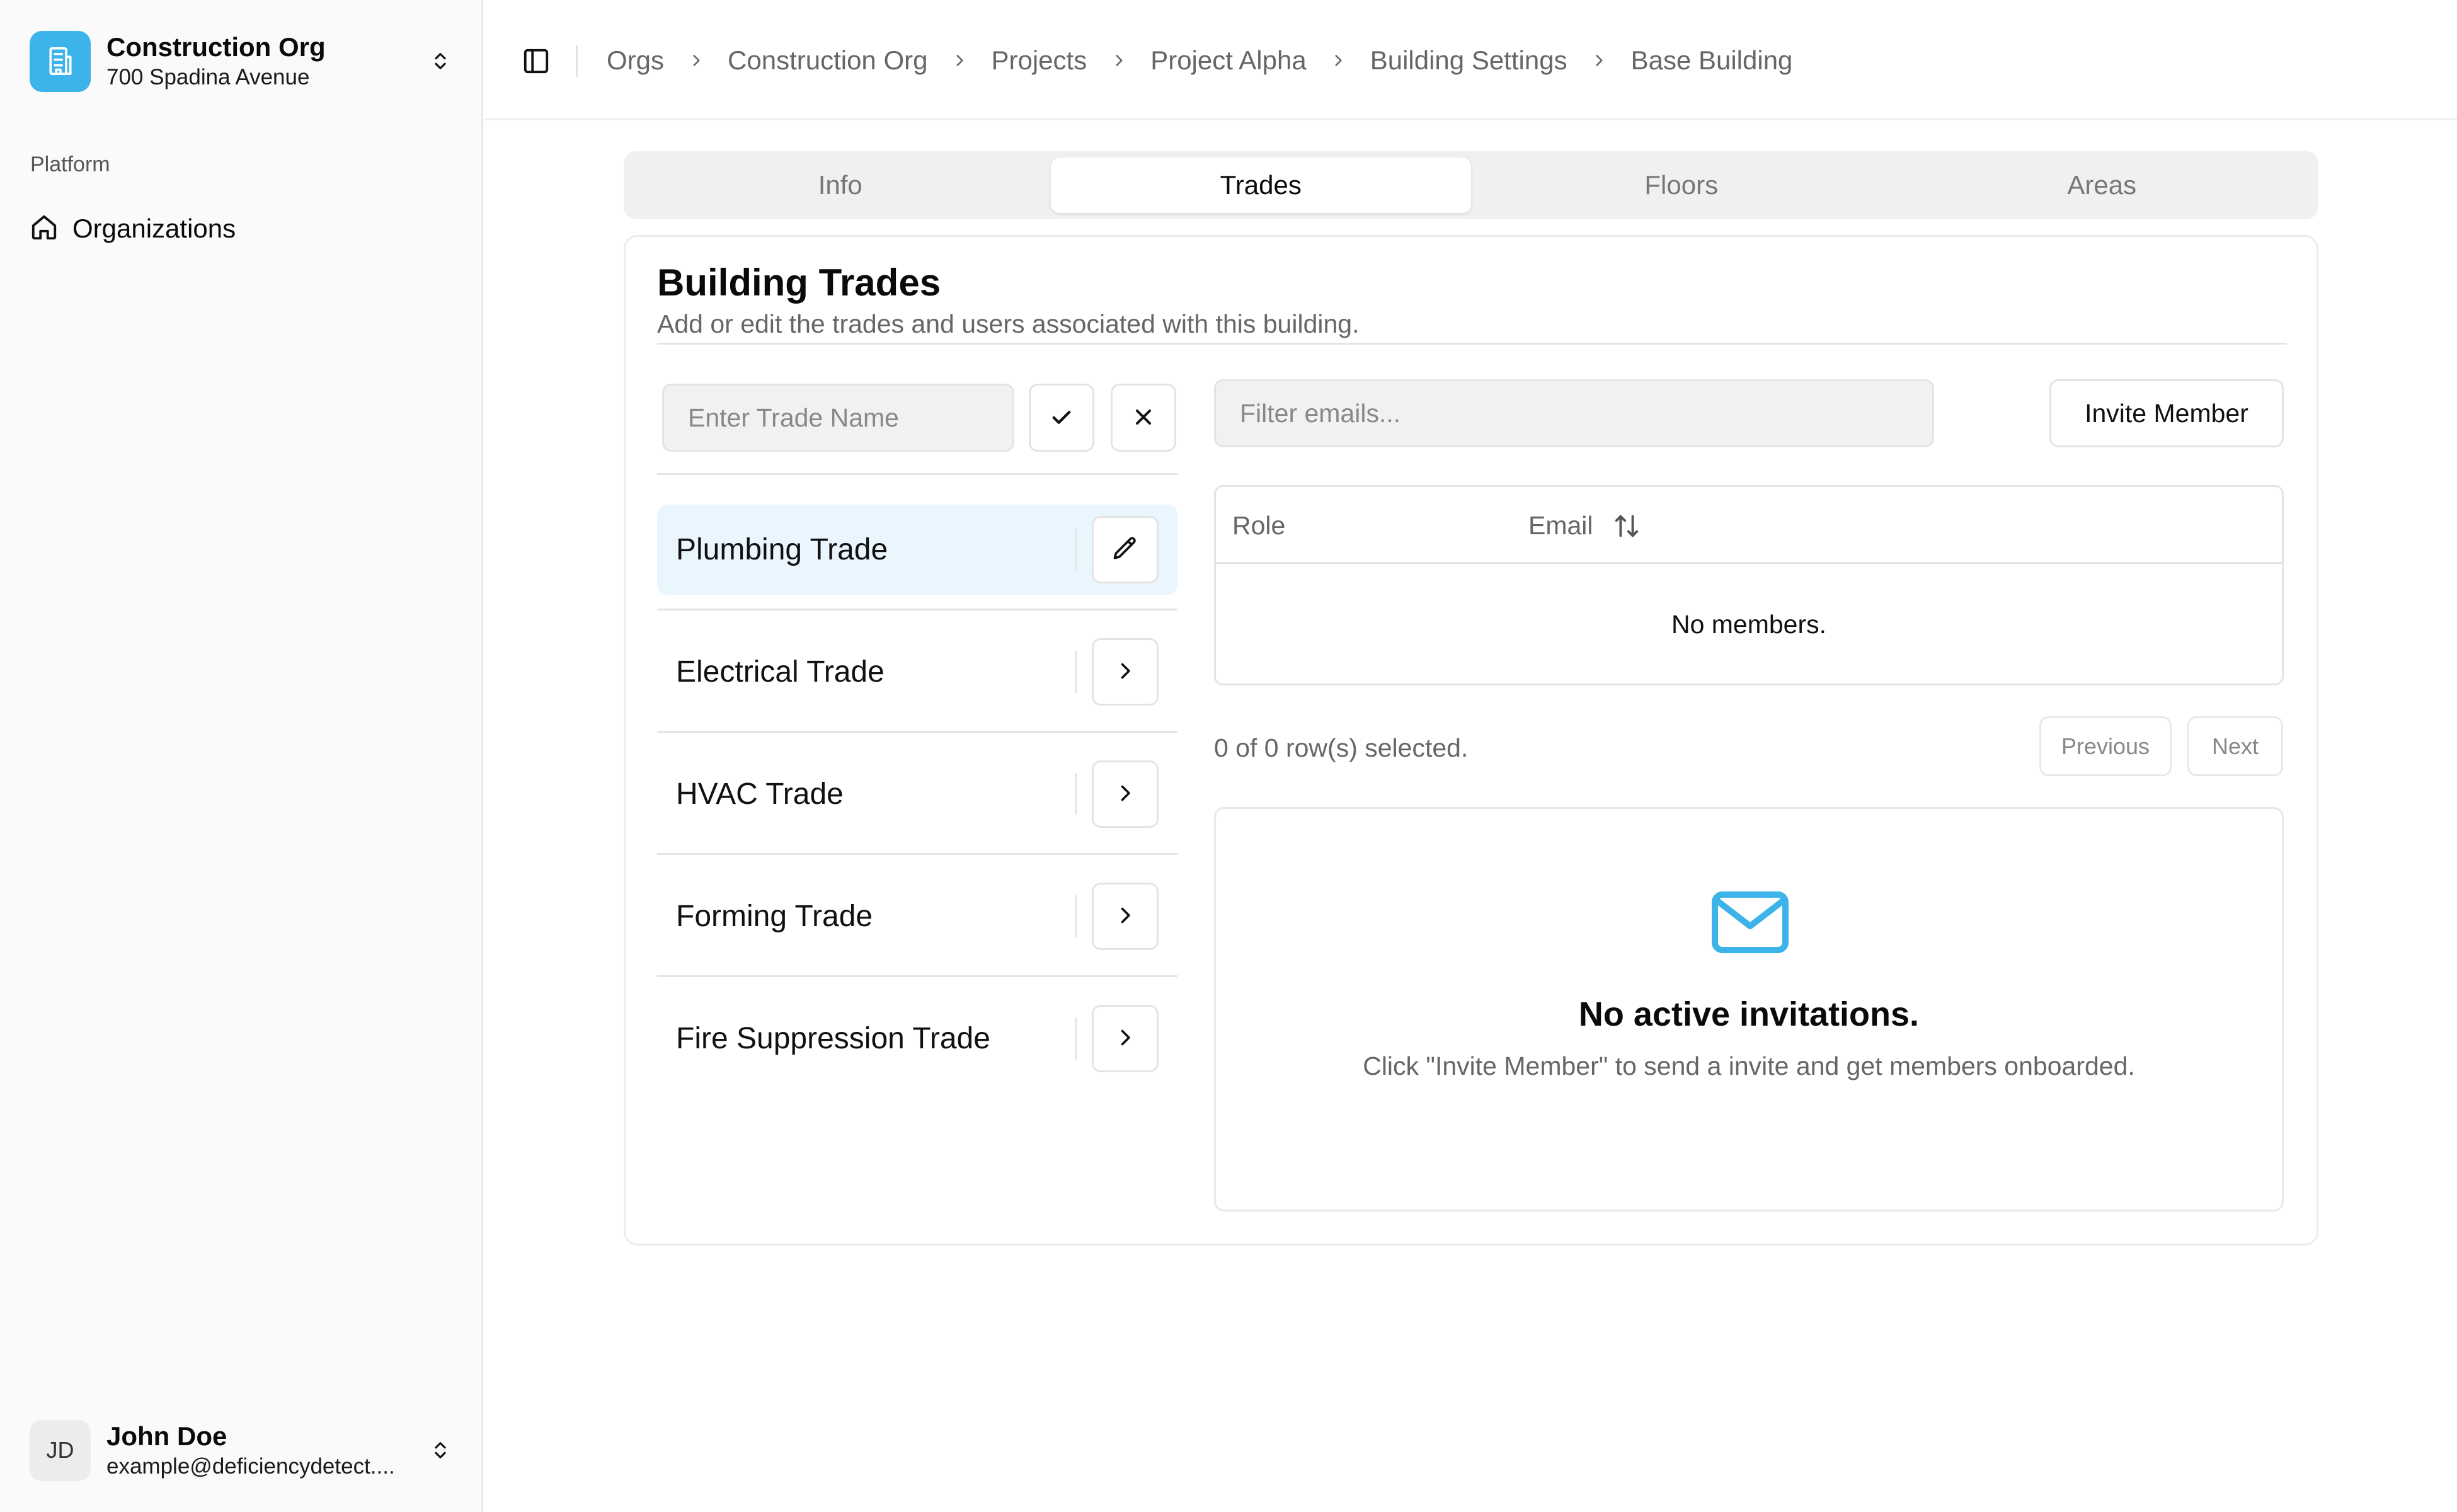  Describe the element at coordinates (1468, 60) in the screenshot. I see `breadcrumb-building-settings: Building Settings` at that location.